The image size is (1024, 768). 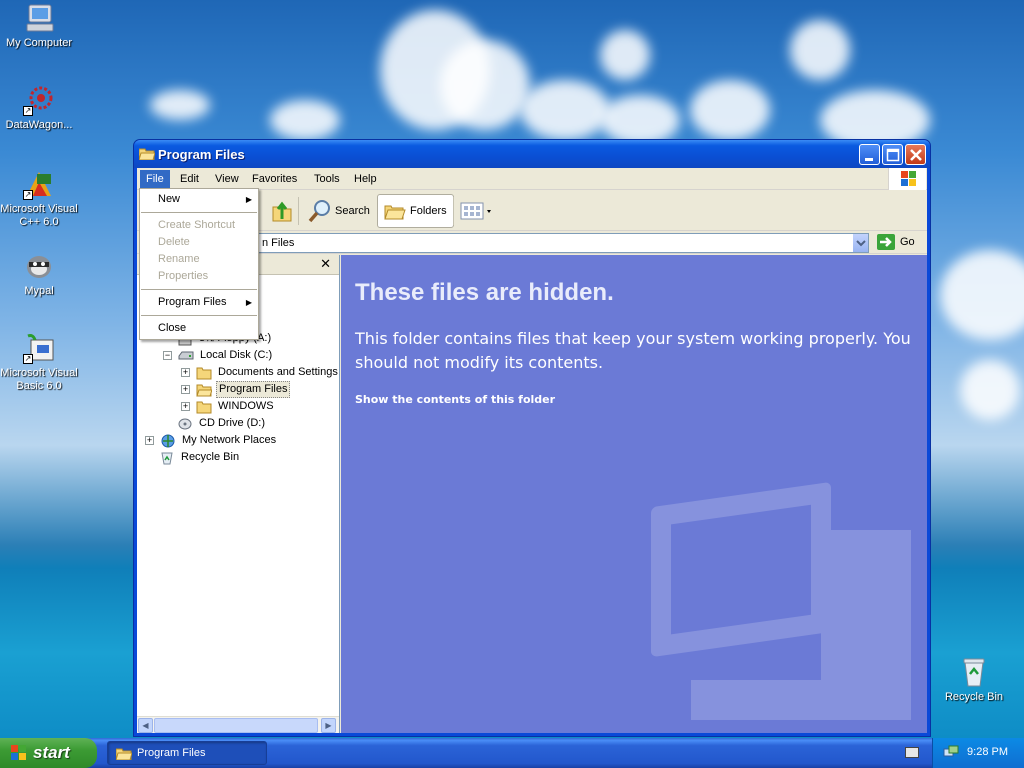 I want to click on tree-item-label: Recycle Bin, so click(x=210, y=457).